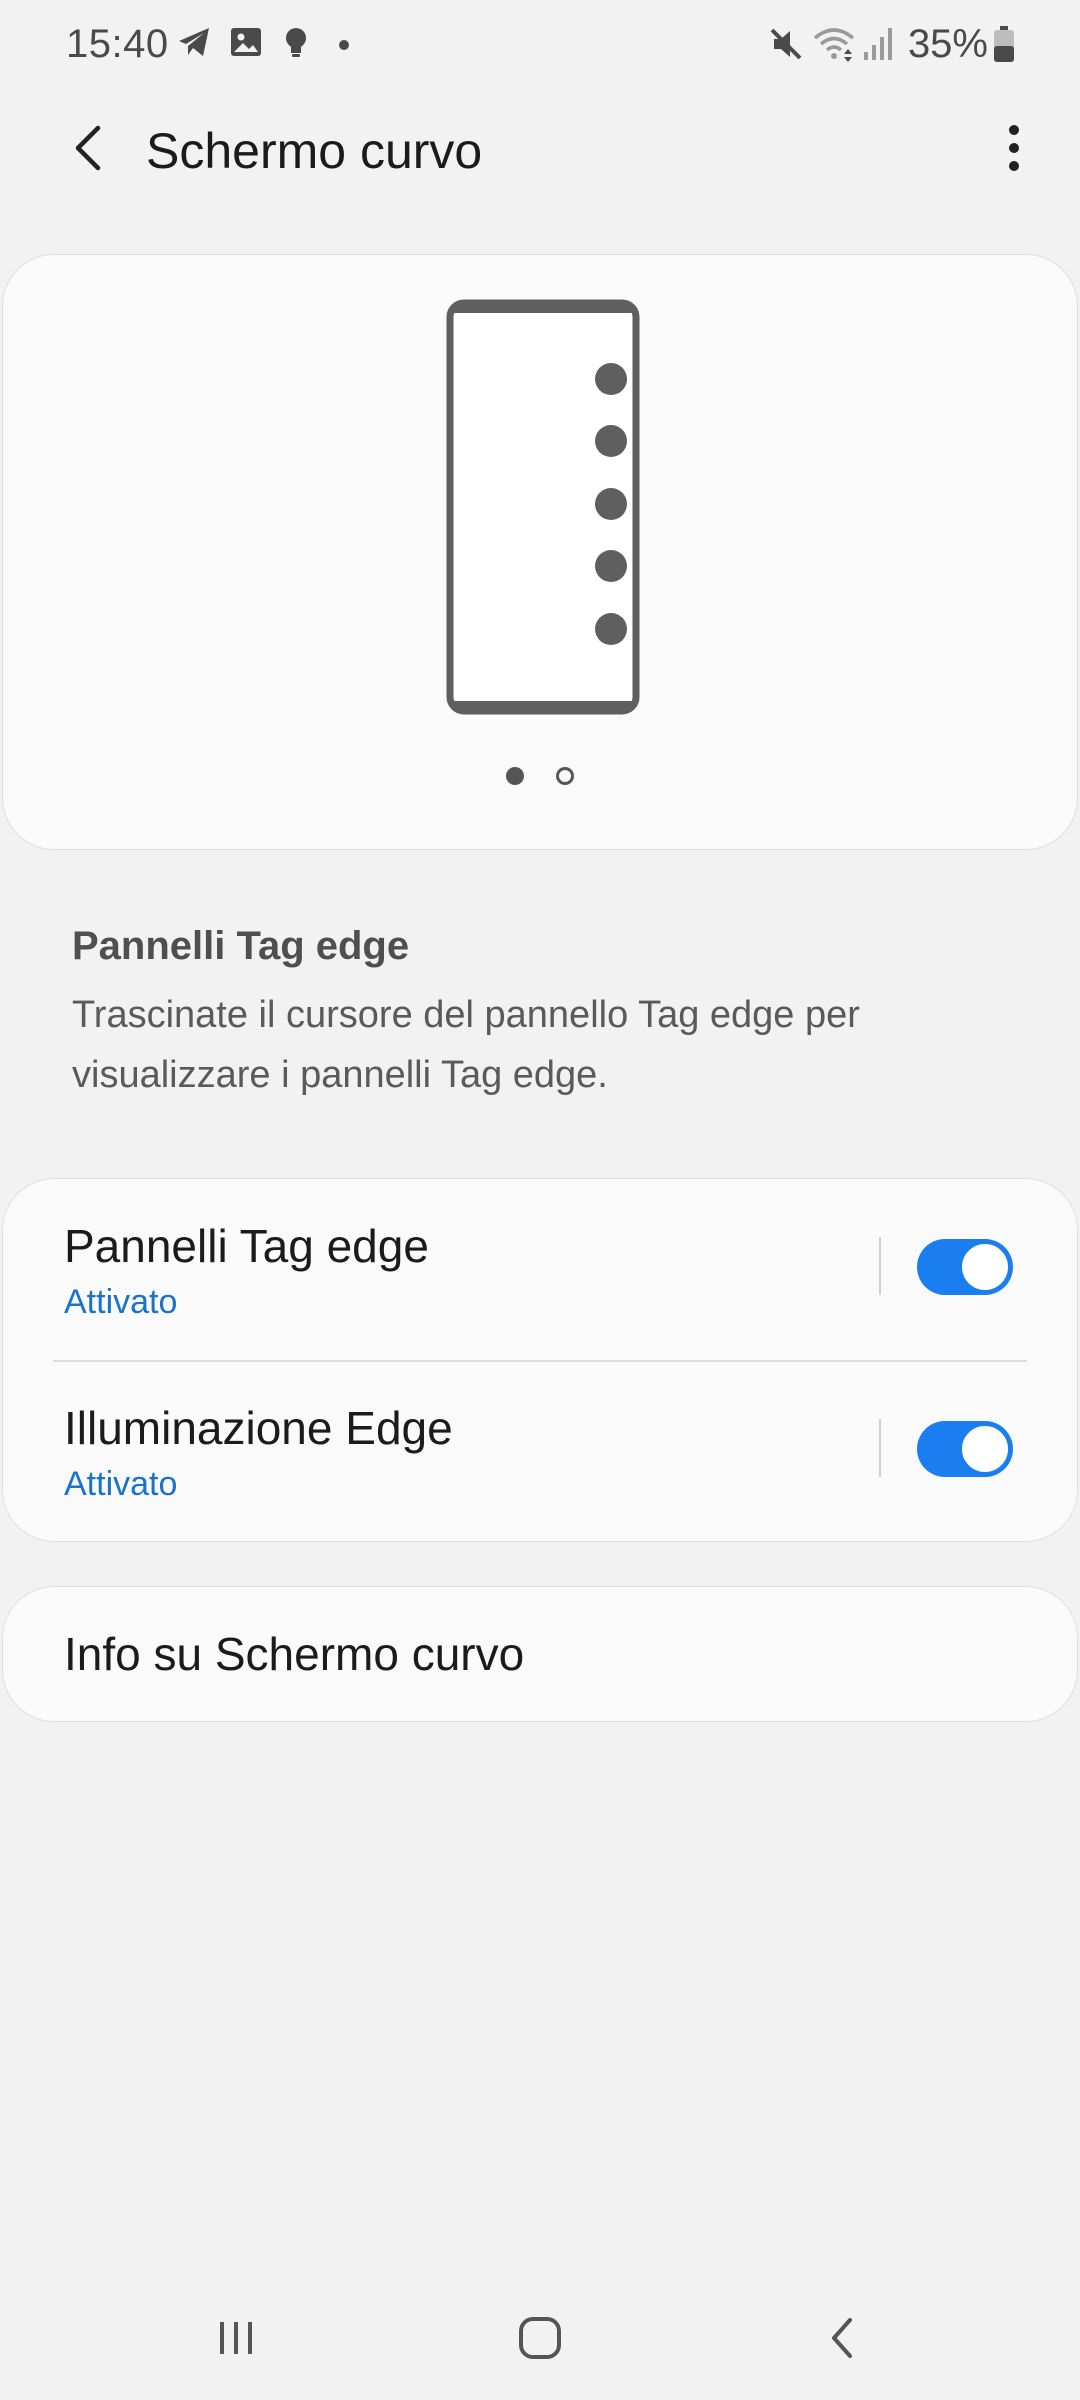  What do you see at coordinates (258, 1428) in the screenshot?
I see `setting-label: Illuminazione Edge` at bounding box center [258, 1428].